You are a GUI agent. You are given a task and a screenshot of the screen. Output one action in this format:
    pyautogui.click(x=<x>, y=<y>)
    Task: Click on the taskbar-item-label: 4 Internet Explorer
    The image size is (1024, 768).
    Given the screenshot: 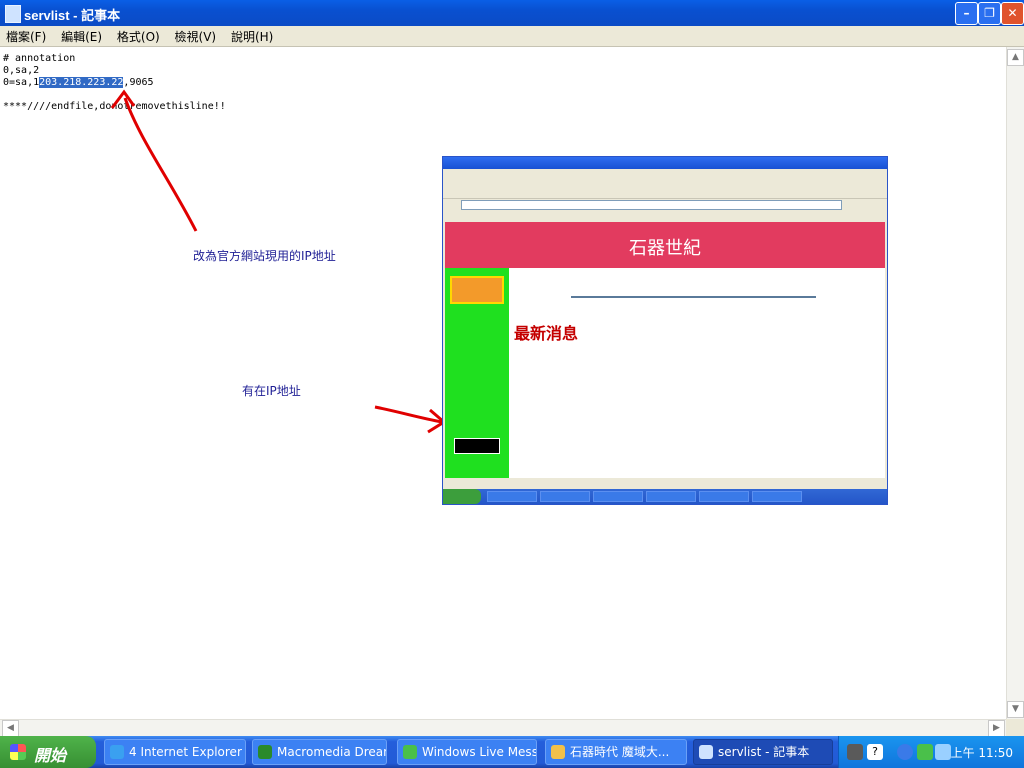 What is the action you would take?
    pyautogui.click(x=185, y=752)
    